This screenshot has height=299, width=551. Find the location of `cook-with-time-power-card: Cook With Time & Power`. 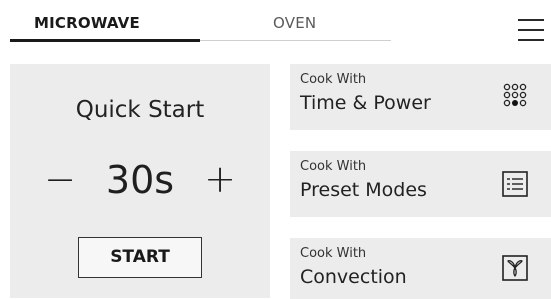

cook-with-time-power-card: Cook With Time & Power is located at coordinates (420, 97).